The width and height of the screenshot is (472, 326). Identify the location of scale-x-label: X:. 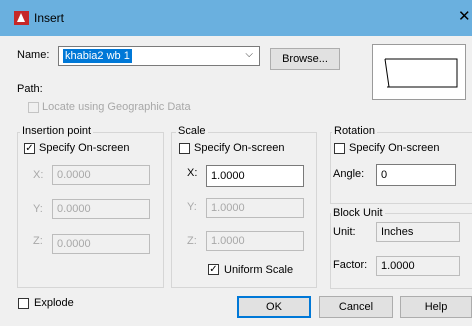
(192, 173).